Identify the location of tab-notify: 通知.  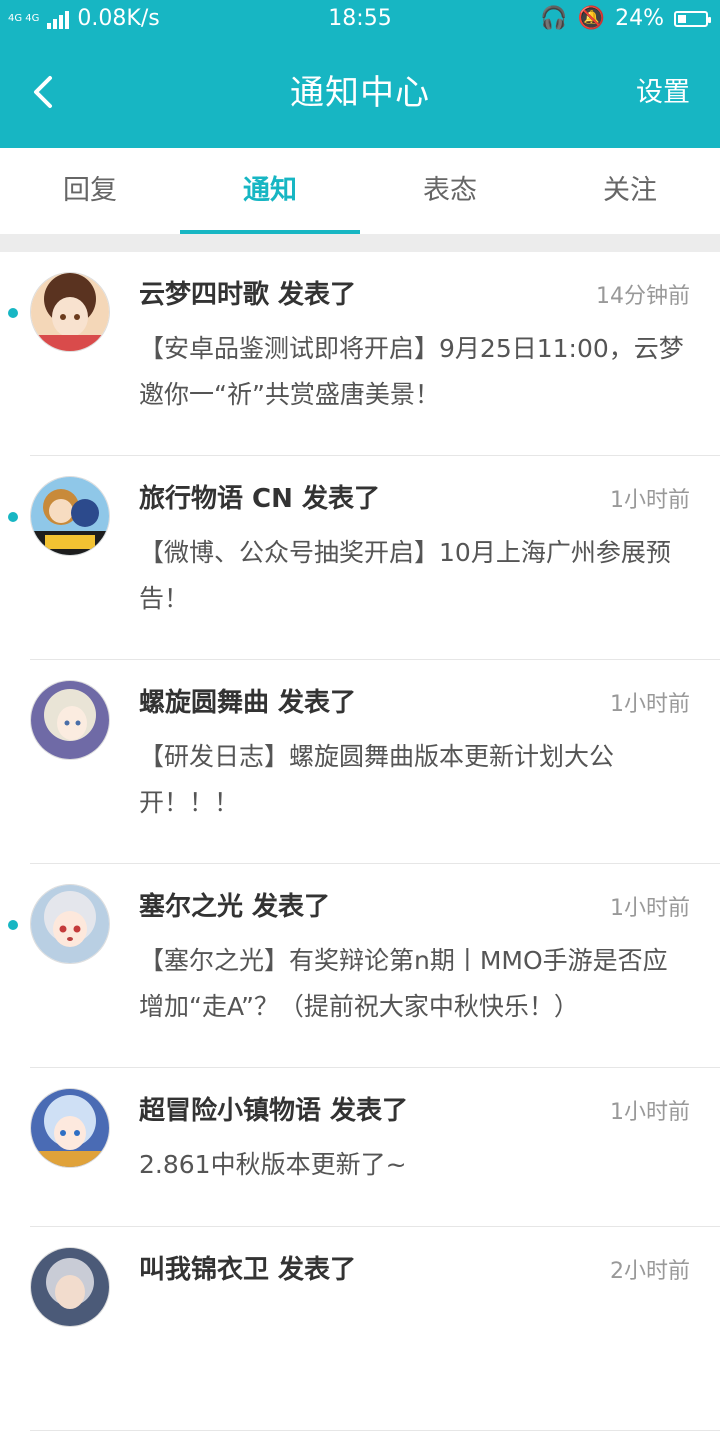
(270, 191).